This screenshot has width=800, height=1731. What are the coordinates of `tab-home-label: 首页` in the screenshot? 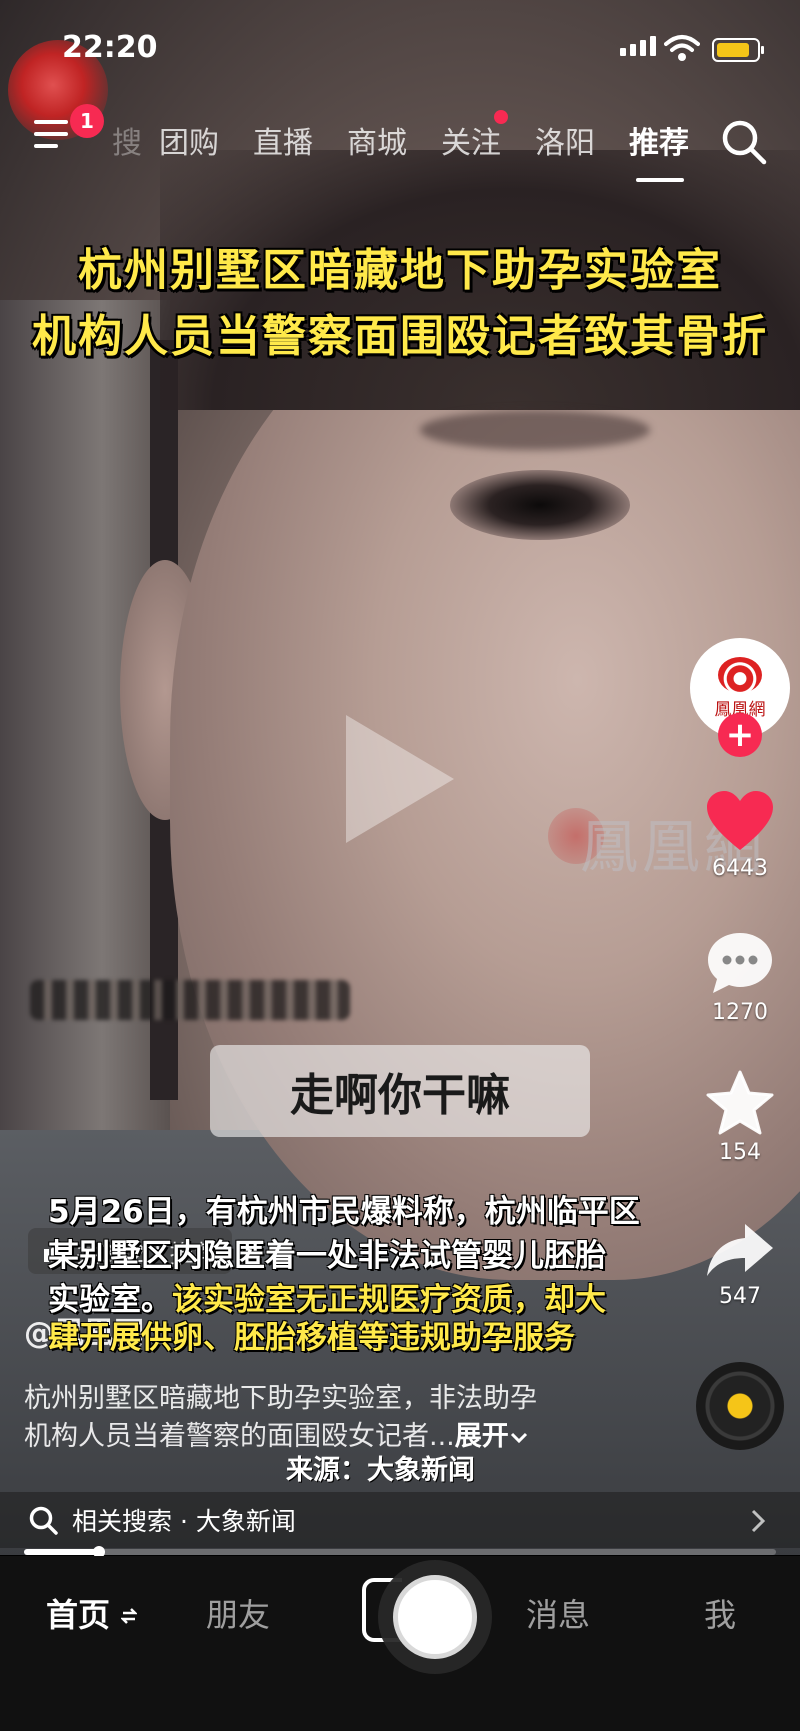 It's located at (78, 1615).